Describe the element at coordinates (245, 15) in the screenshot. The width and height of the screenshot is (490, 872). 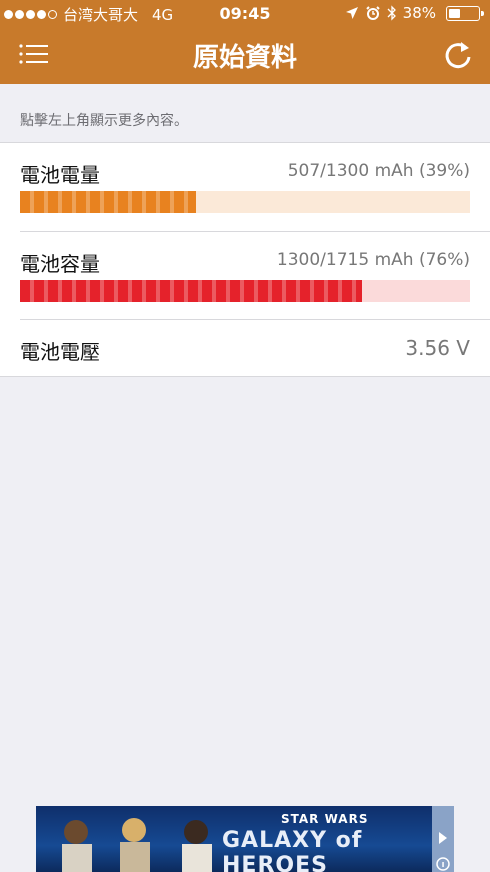
I see `status-bar: 台湾大哥大 4G 09:45 38%` at that location.